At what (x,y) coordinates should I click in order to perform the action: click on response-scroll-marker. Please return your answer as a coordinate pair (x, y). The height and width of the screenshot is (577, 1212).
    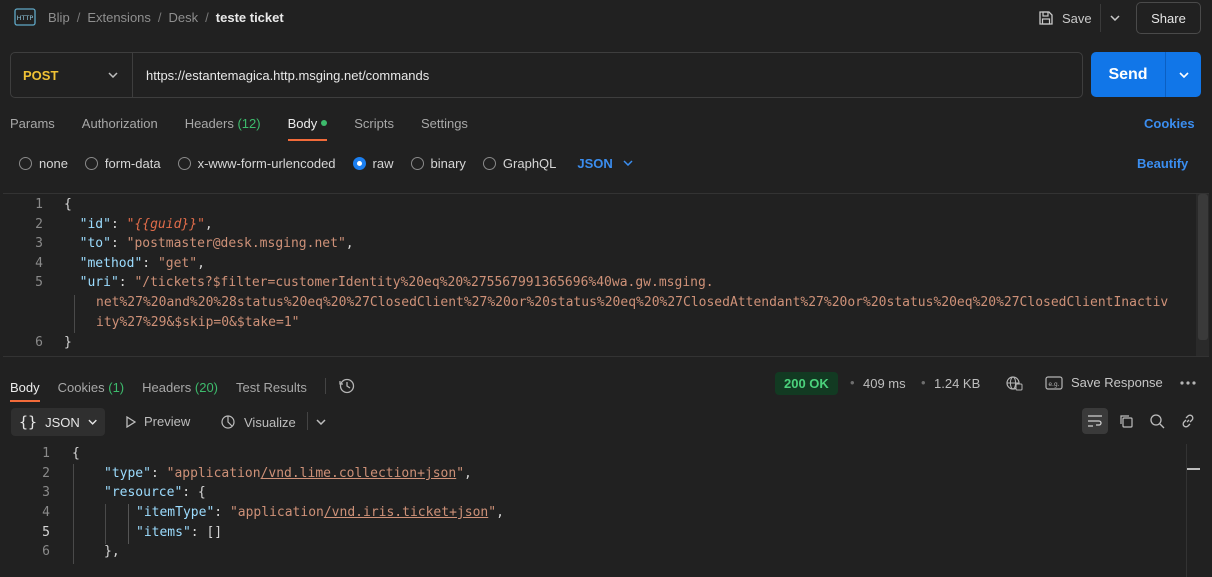
    Looking at the image, I should click on (1193, 469).